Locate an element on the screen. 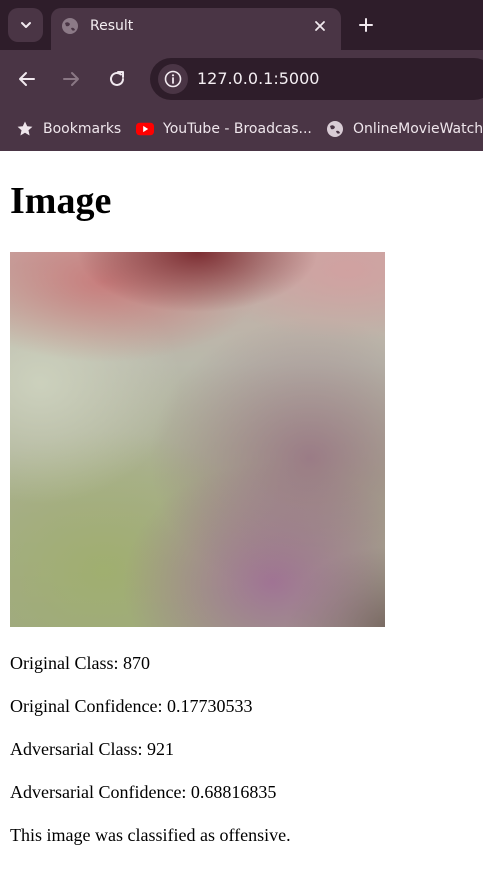  bookmark-label: OnlineMovieWatchs is located at coordinates (418, 129).